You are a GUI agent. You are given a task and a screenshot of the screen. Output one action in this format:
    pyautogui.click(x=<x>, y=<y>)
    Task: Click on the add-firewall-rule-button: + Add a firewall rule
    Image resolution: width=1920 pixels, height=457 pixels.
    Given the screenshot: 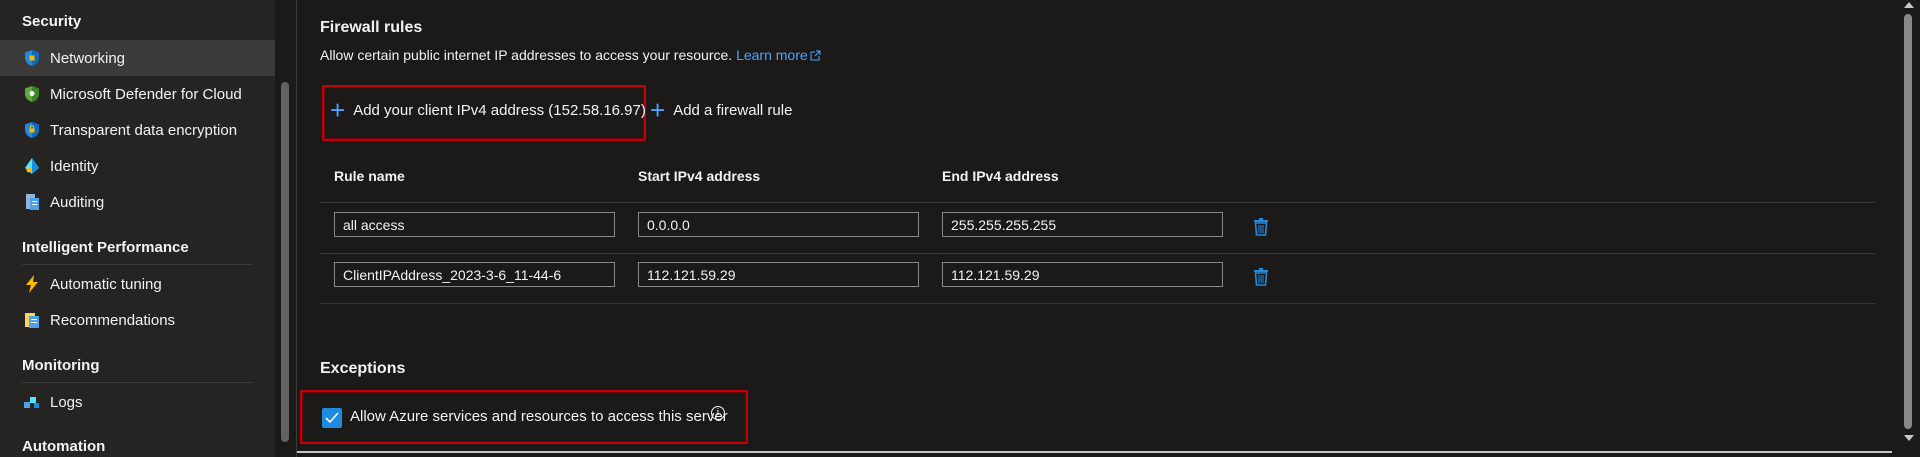 What is the action you would take?
    pyautogui.click(x=721, y=110)
    